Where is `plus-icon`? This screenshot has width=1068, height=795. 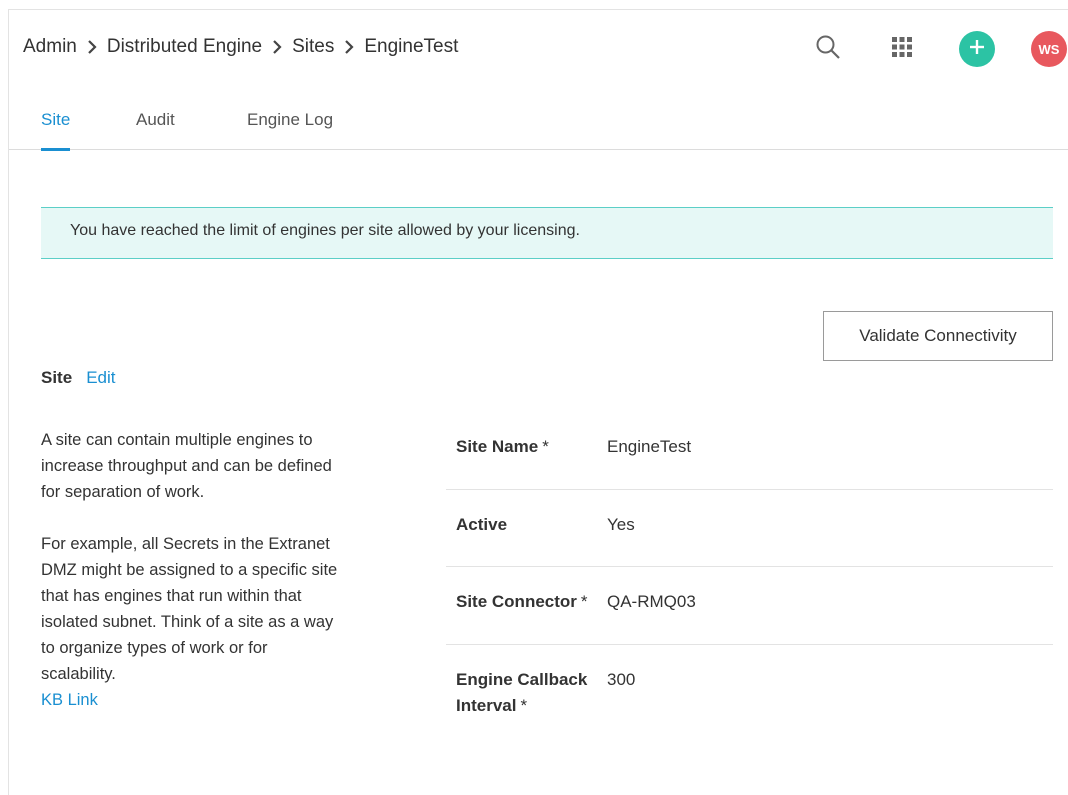 plus-icon is located at coordinates (977, 49).